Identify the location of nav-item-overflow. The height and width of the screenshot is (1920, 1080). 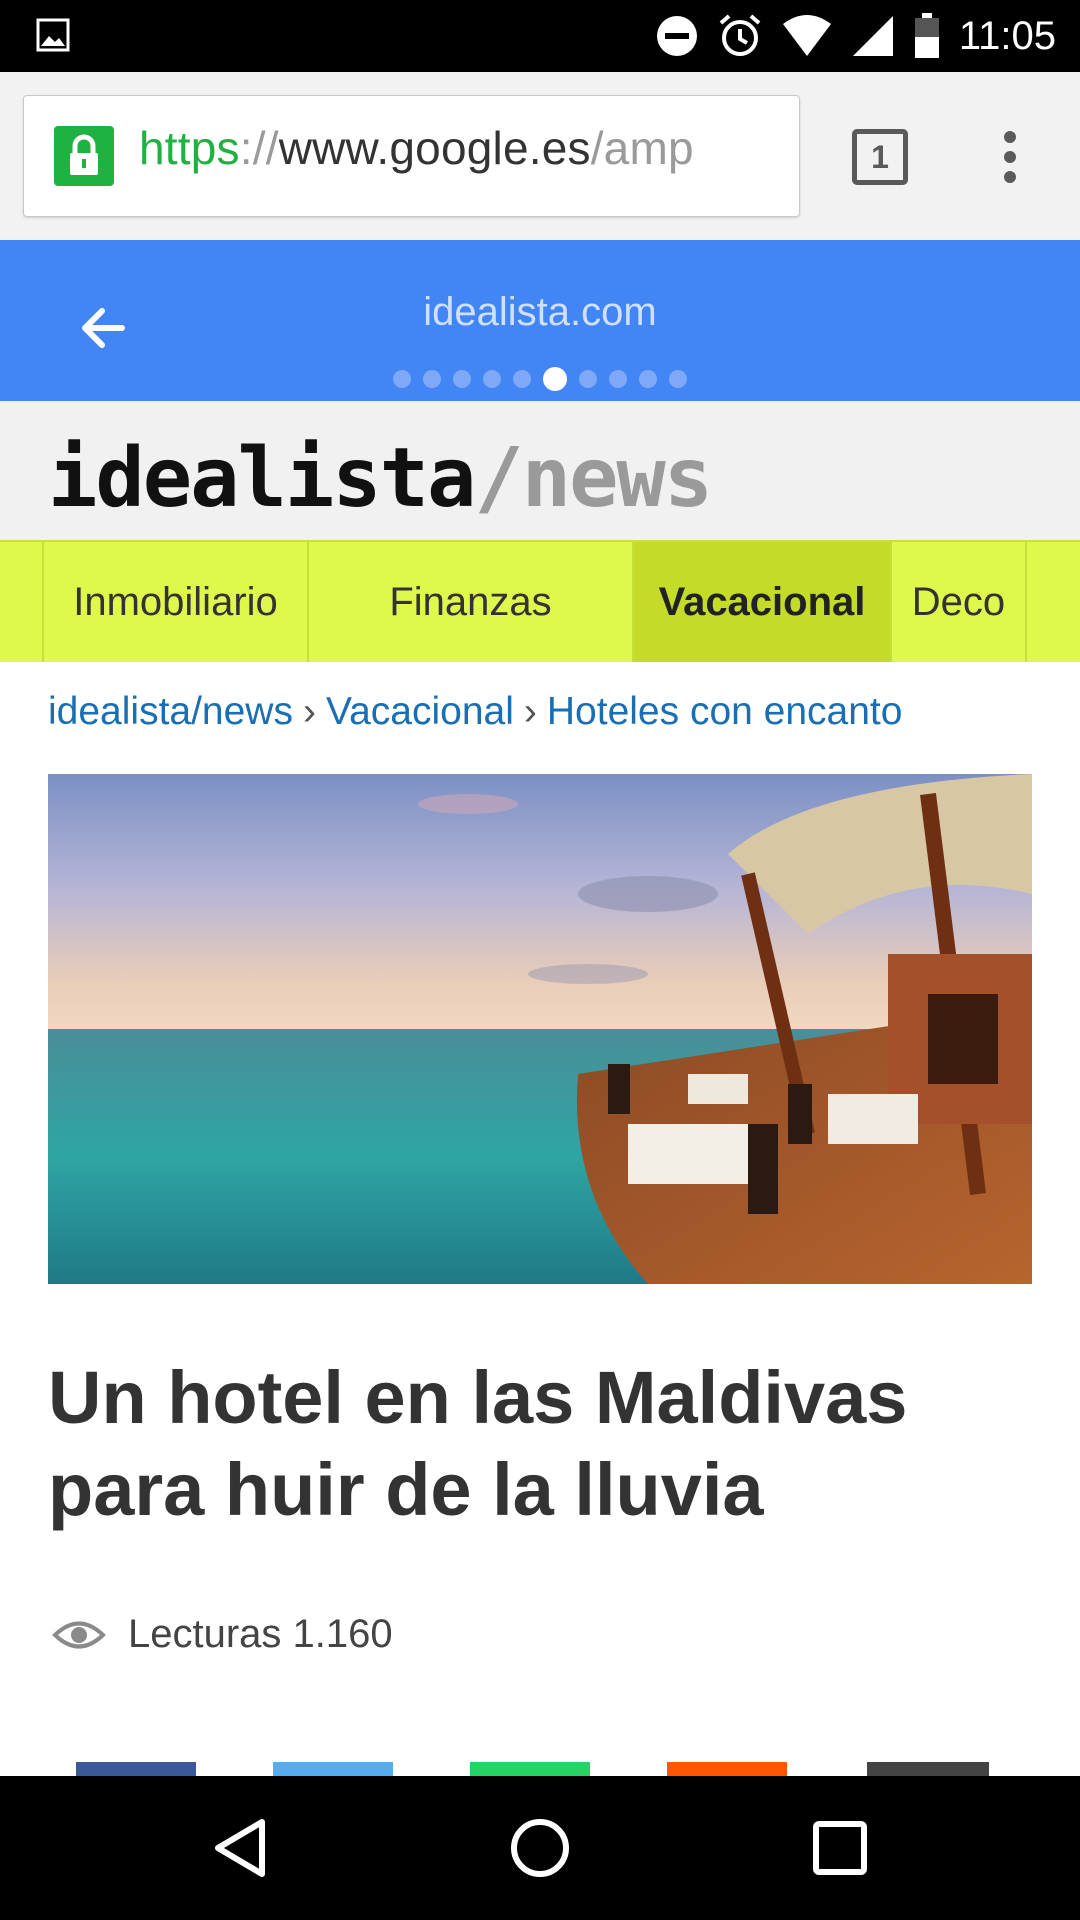
(1052, 602).